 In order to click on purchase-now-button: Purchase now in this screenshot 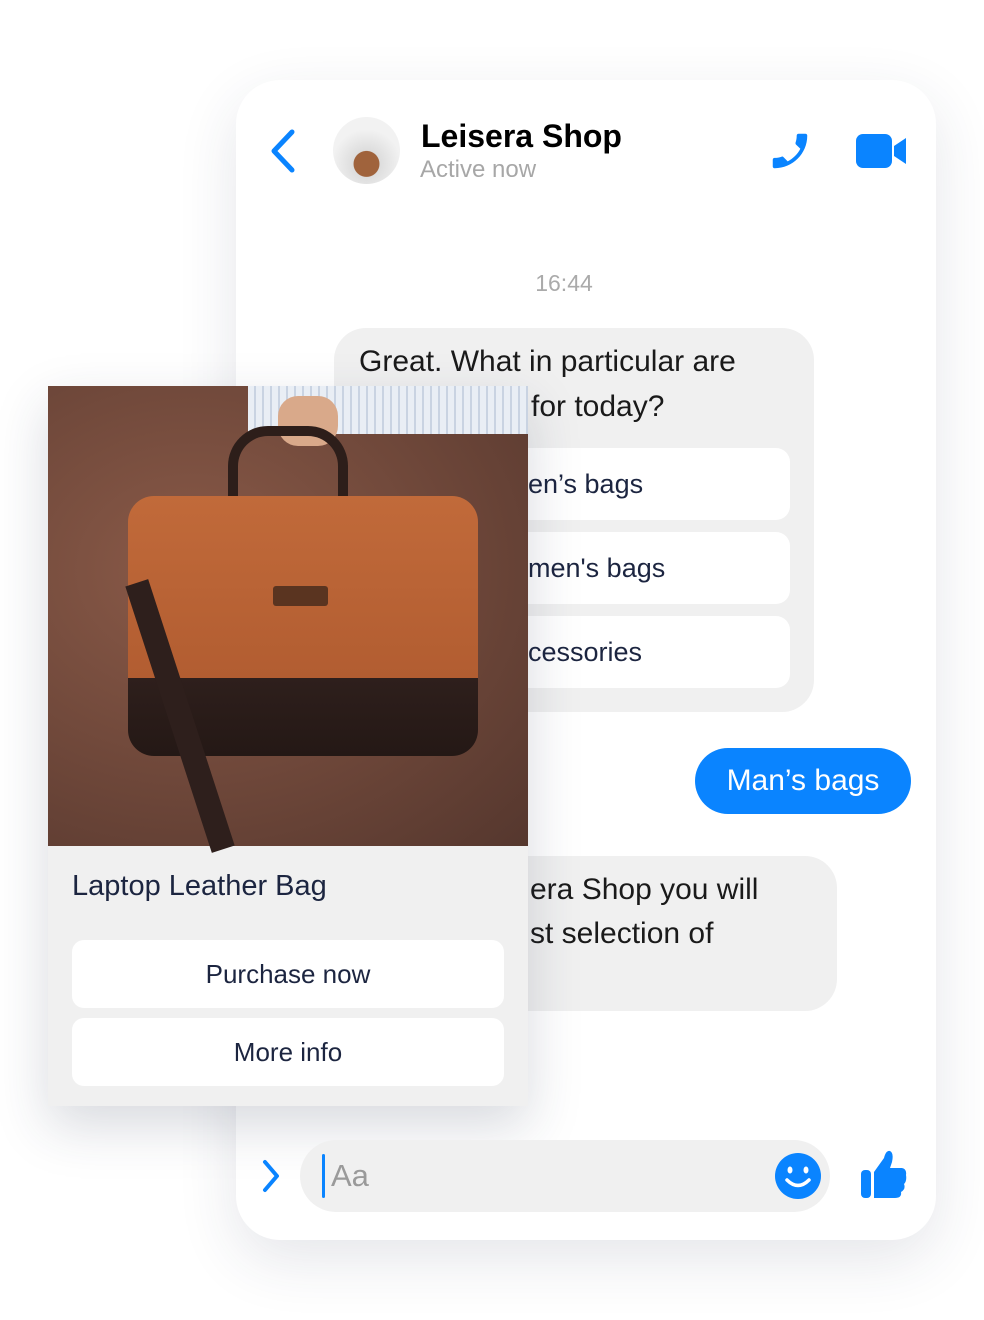, I will do `click(288, 974)`.